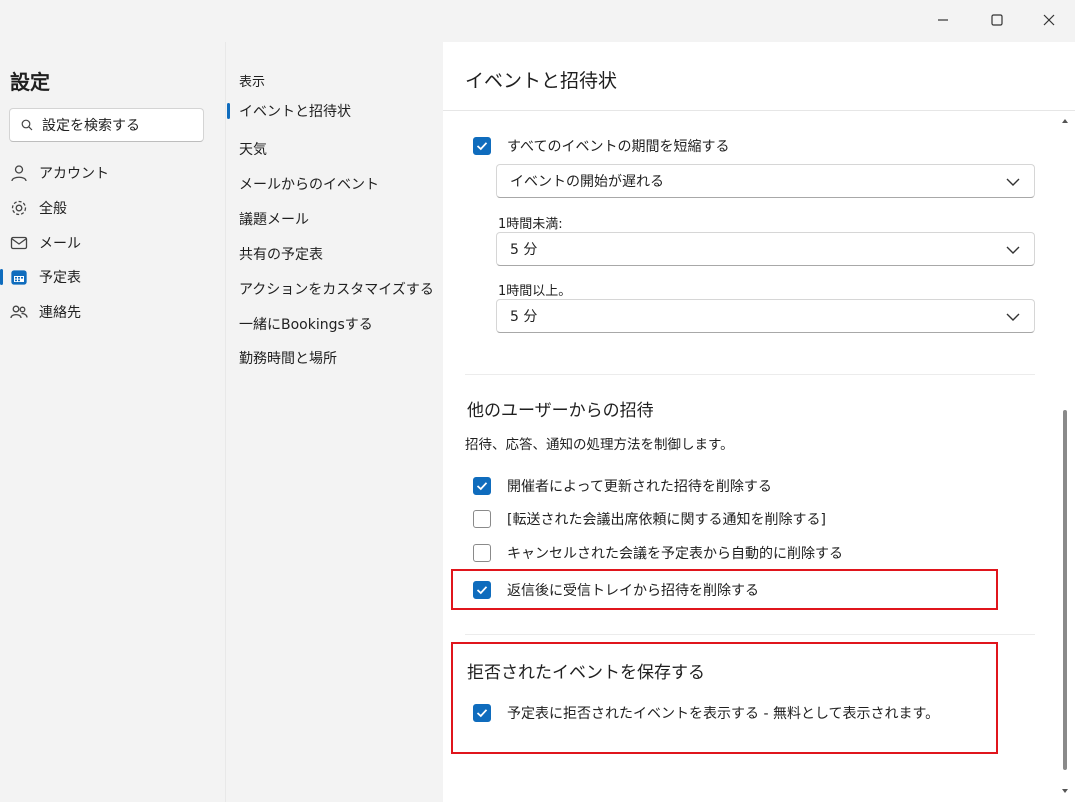 The width and height of the screenshot is (1075, 802). Describe the element at coordinates (112, 312) in the screenshot. I see `sidebar-item-contacts: 連絡先` at that location.